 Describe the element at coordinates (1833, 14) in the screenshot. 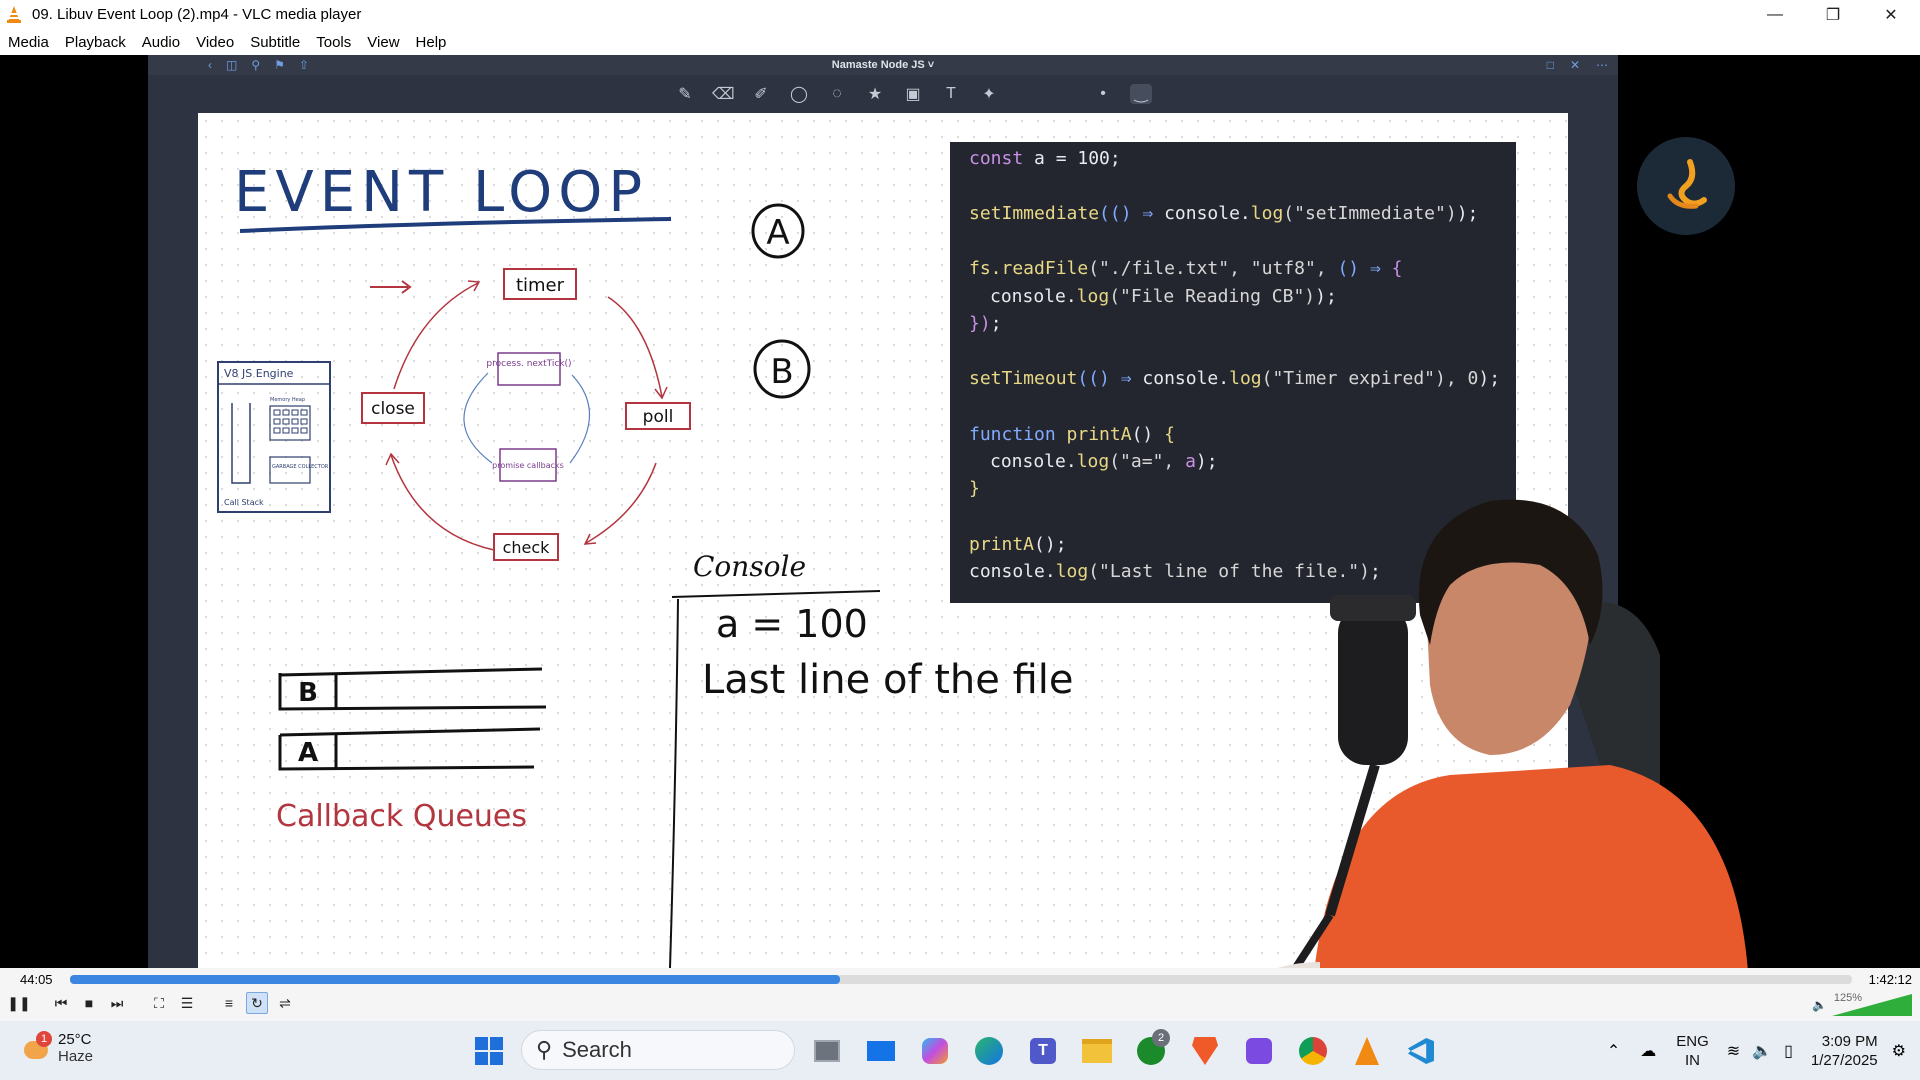

I see `maximize-icon: ❐` at that location.